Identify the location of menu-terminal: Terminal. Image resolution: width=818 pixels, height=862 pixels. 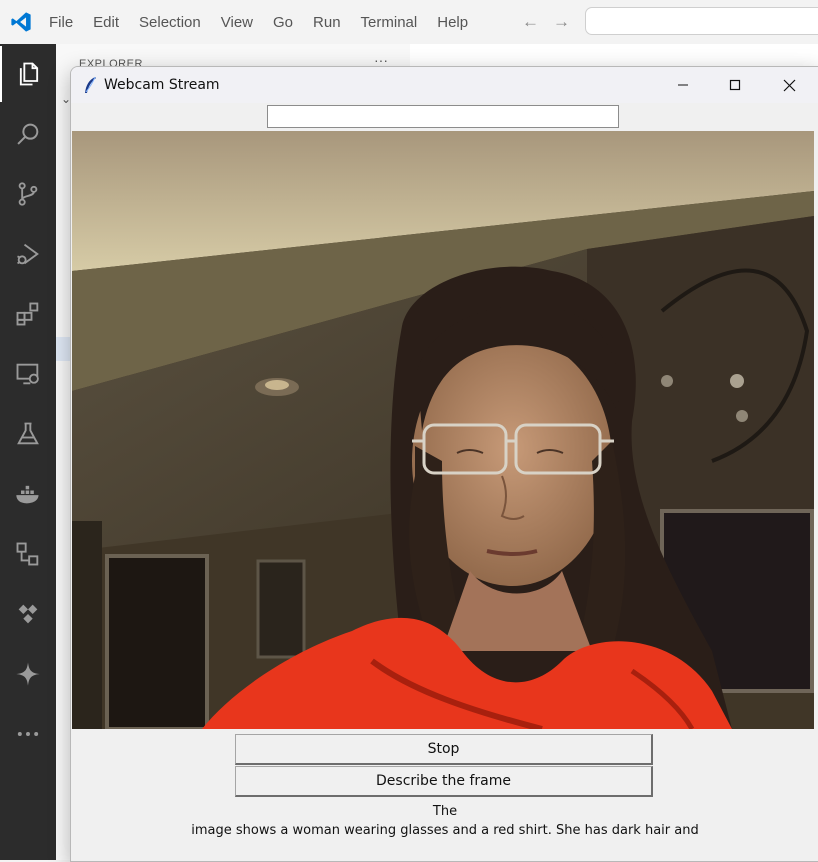
(389, 22).